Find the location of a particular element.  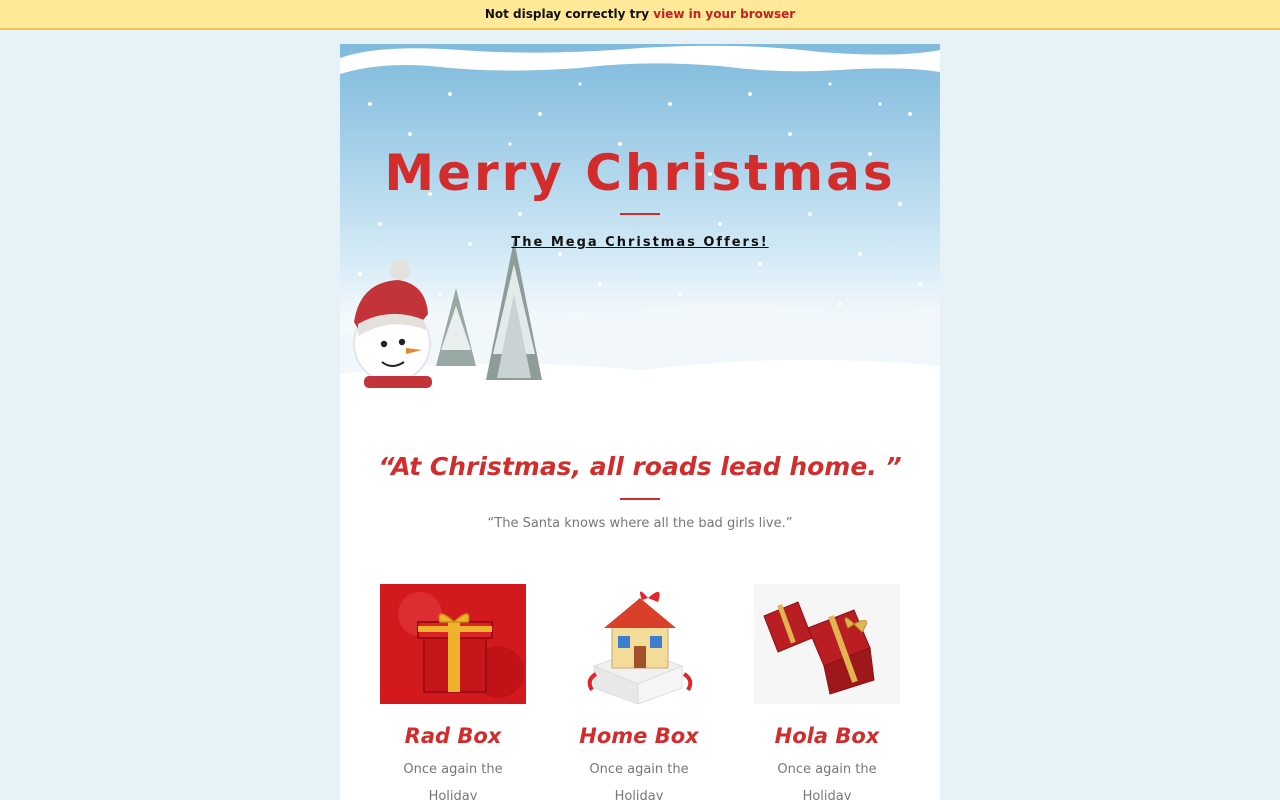

open-gift-box-image is located at coordinates (827, 644).